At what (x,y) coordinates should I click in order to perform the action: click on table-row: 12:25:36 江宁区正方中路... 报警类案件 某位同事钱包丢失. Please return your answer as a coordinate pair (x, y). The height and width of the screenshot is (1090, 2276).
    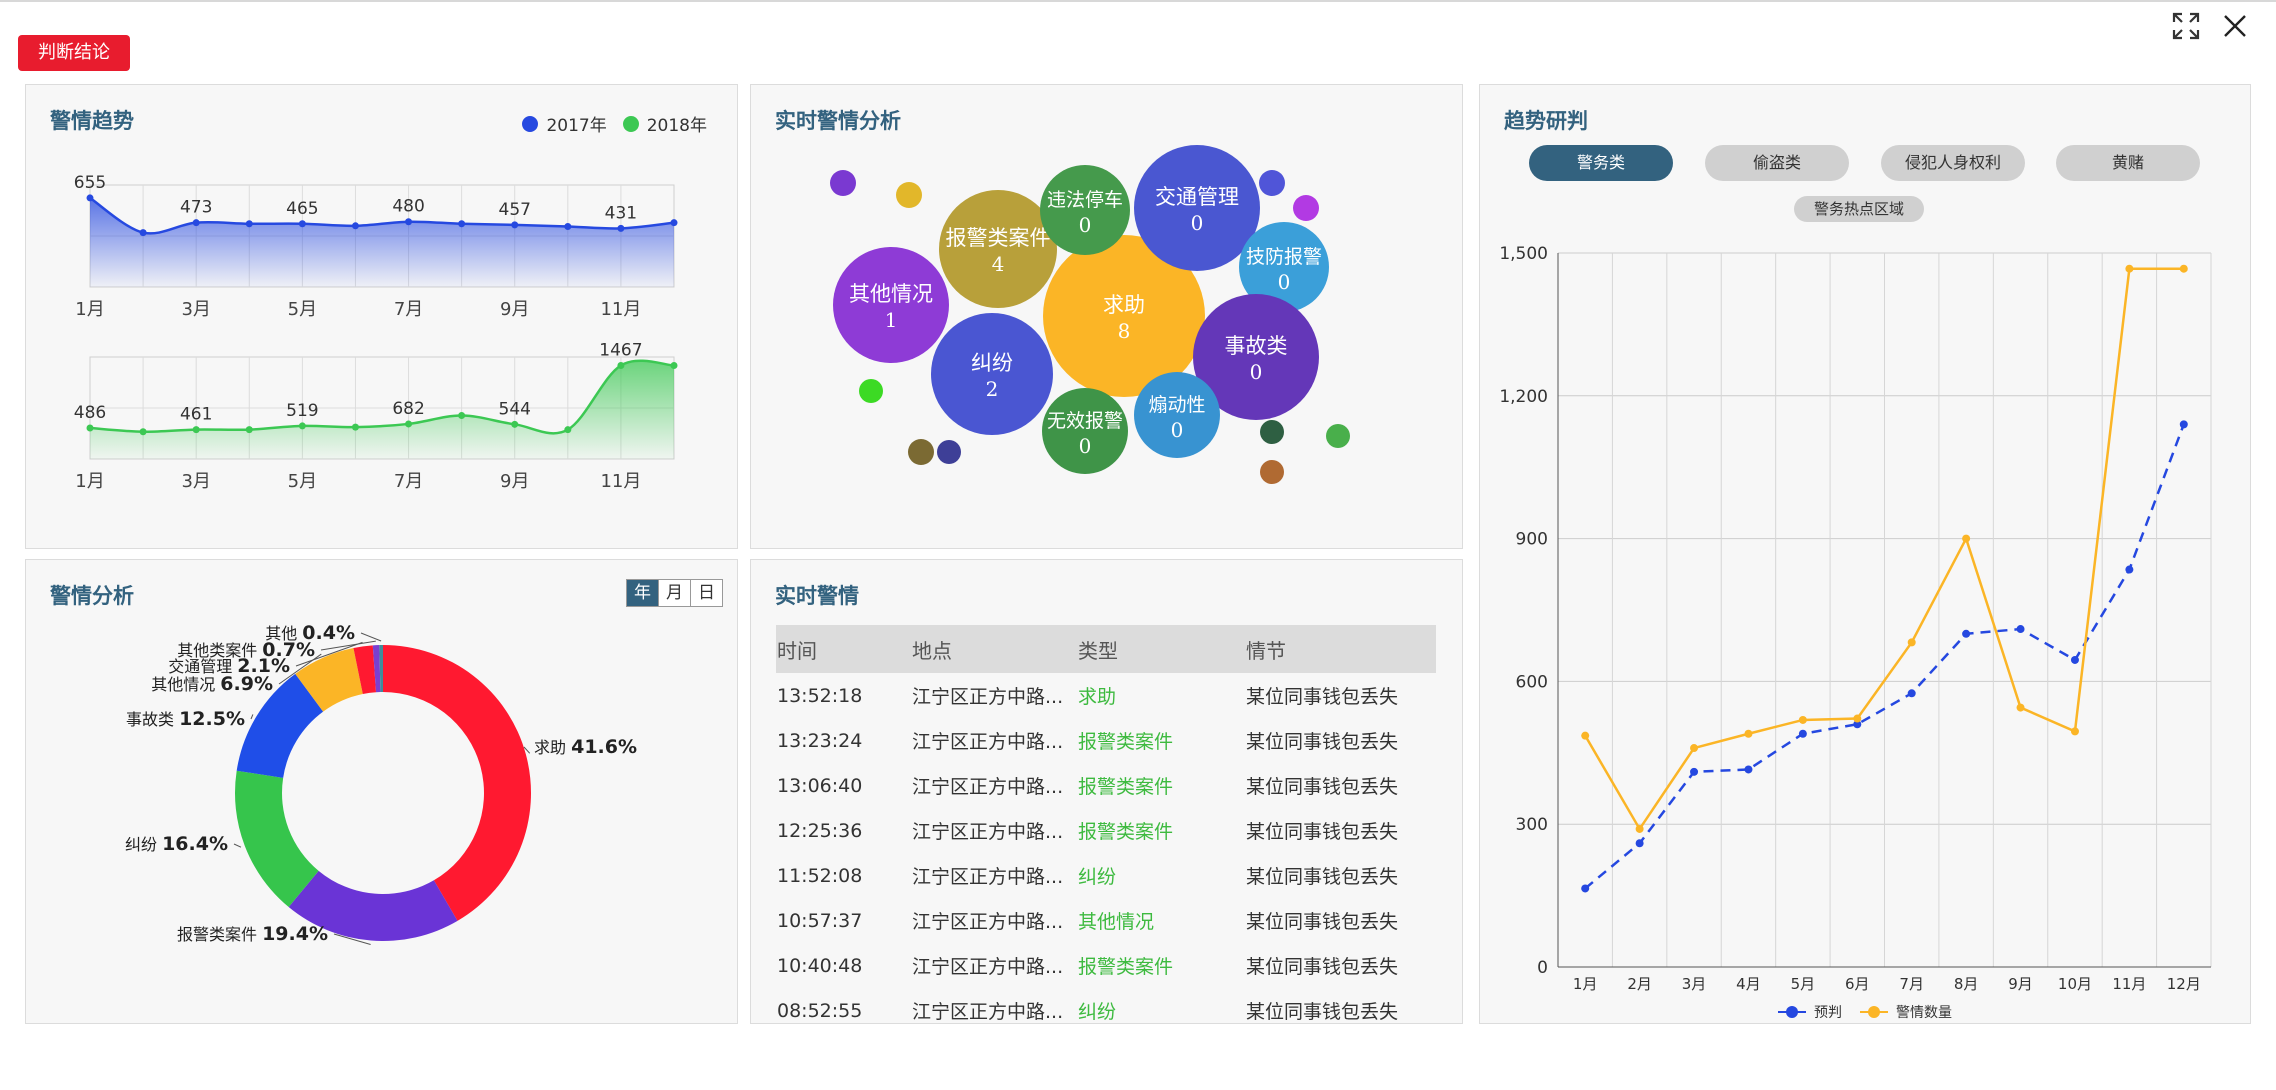
    Looking at the image, I should click on (1106, 830).